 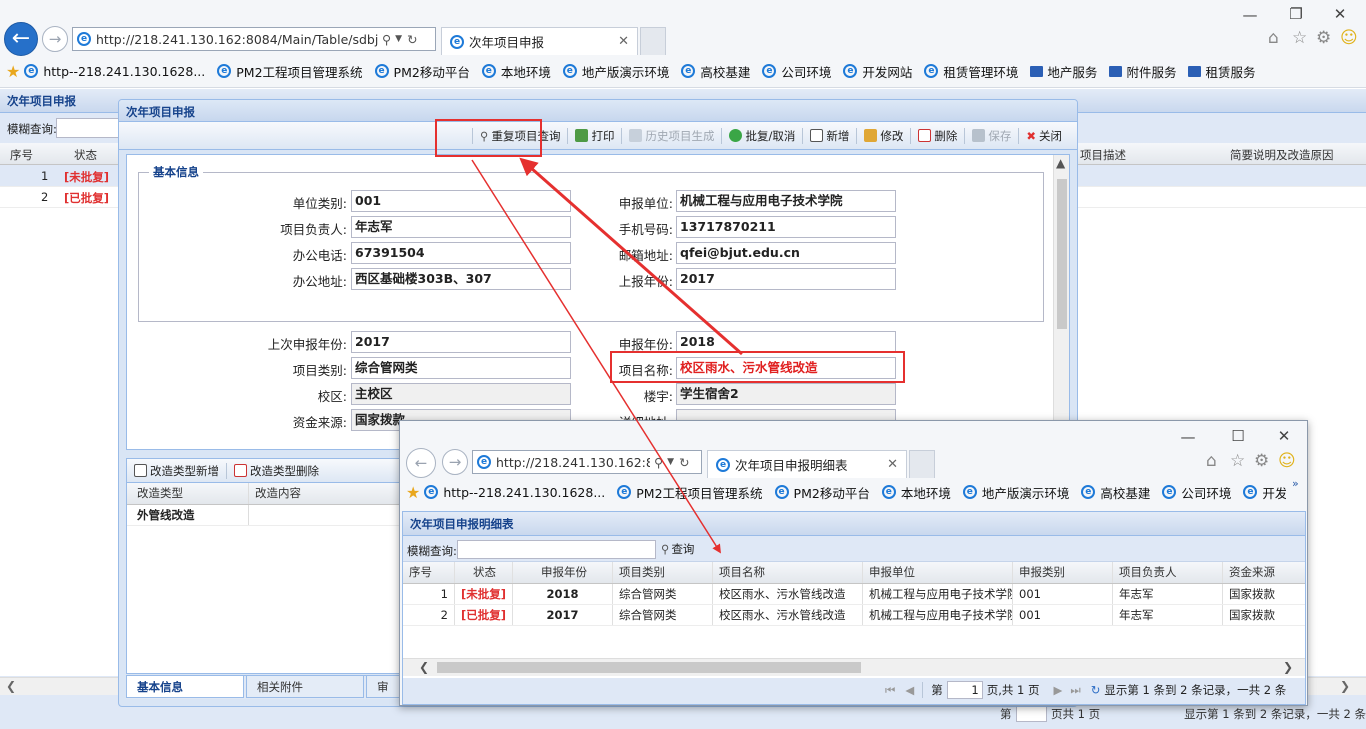 I want to click on back-arrow-icon: ←, so click(x=21, y=39).